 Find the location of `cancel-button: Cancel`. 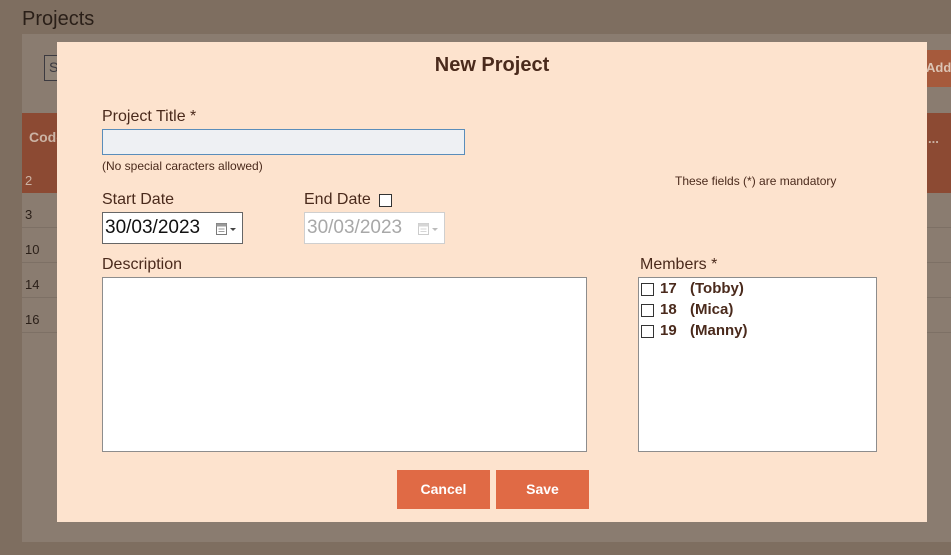

cancel-button: Cancel is located at coordinates (443, 489).